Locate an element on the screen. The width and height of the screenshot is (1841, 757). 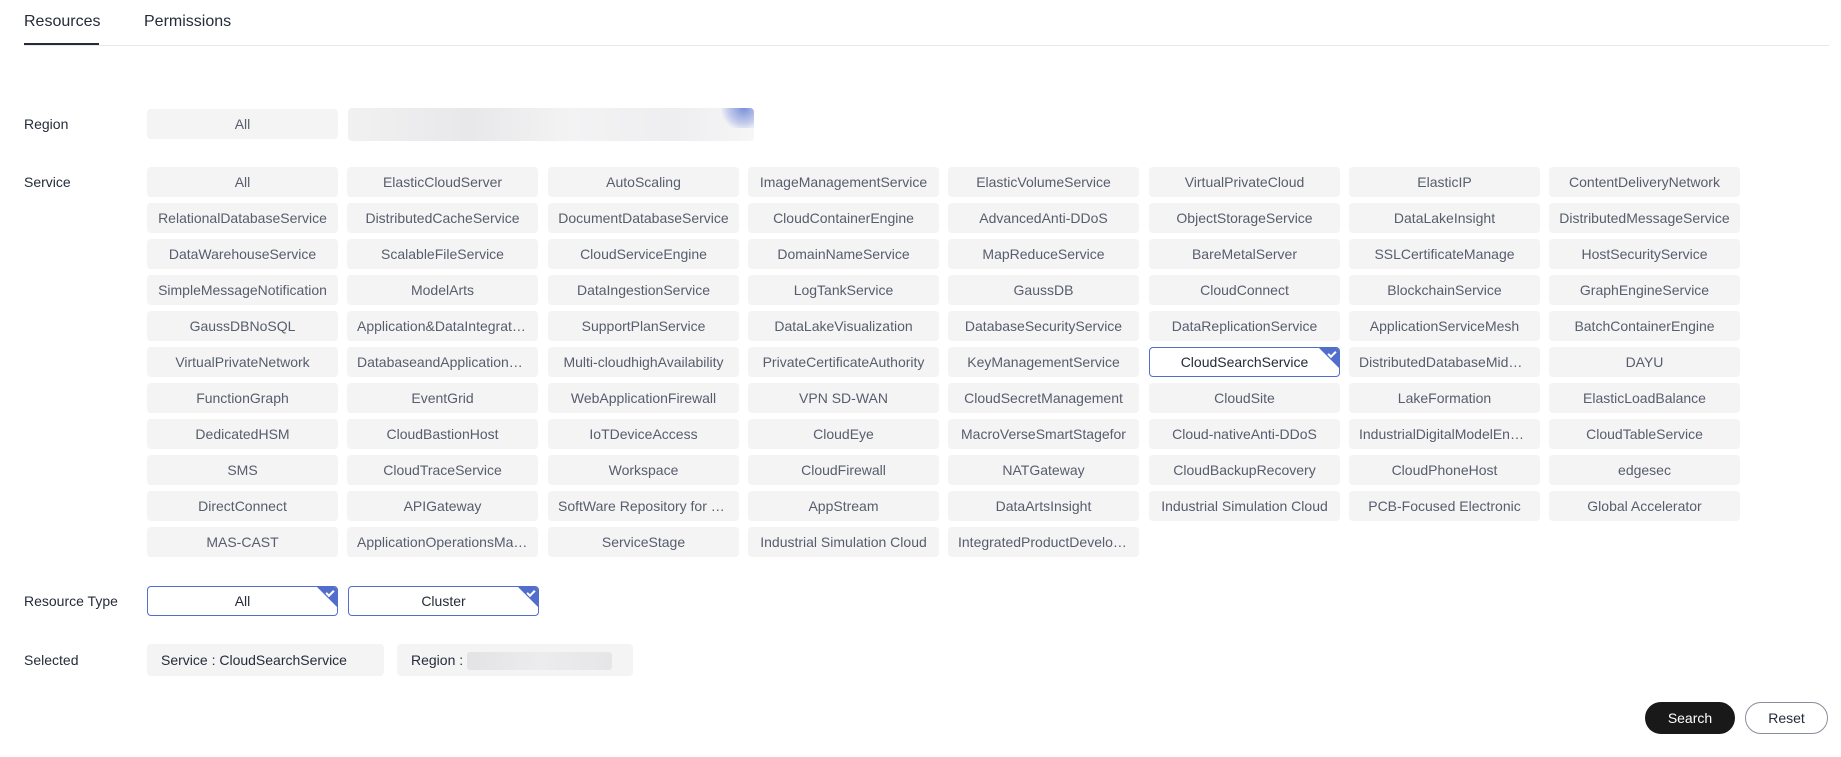
reset-button: Reset is located at coordinates (1786, 718).